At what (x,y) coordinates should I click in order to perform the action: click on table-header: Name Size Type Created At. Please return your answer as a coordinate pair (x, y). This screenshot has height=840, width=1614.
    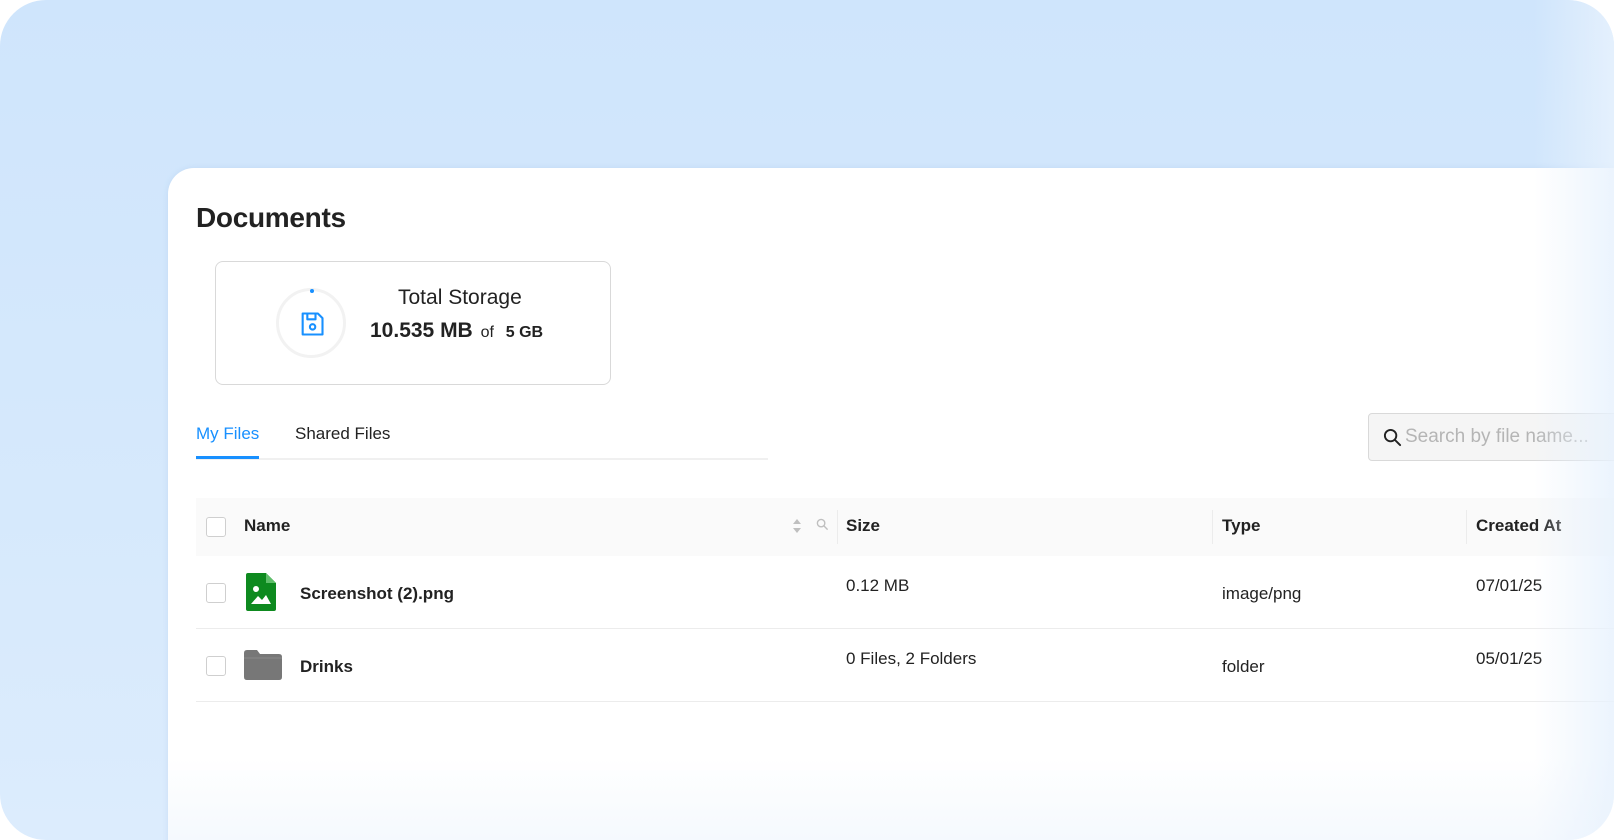
    Looking at the image, I should click on (905, 527).